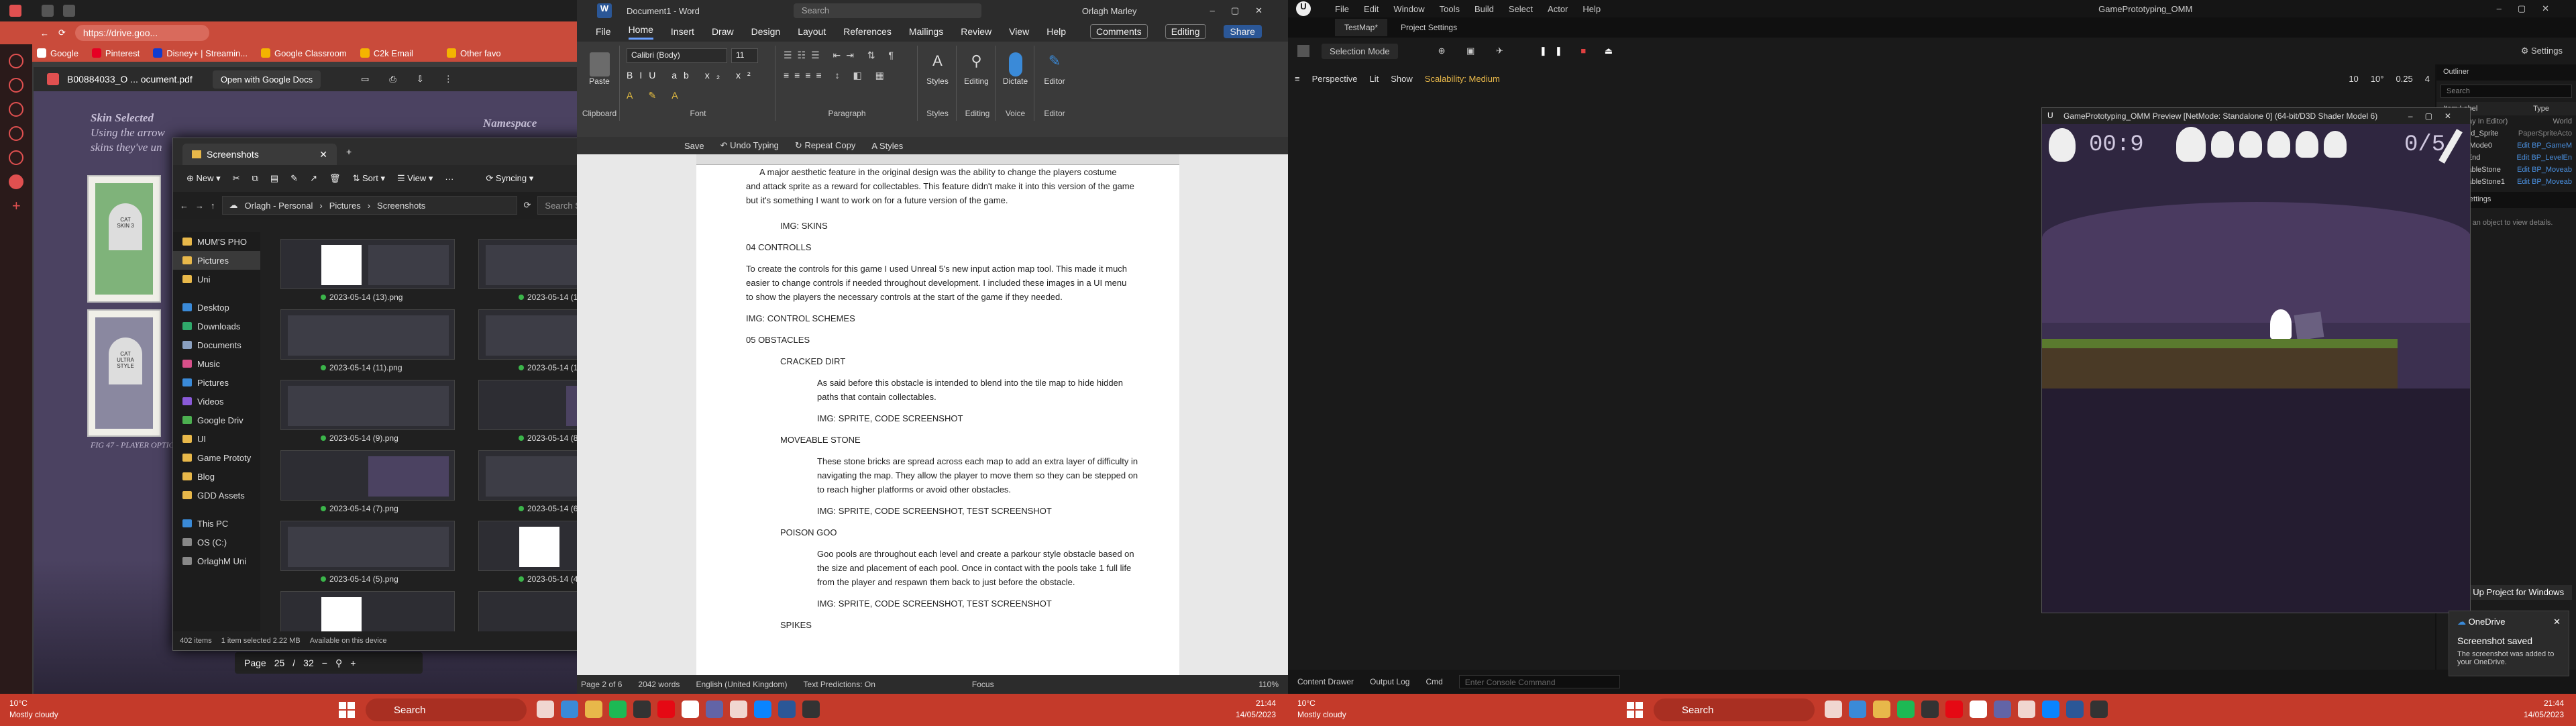  Describe the element at coordinates (420, 80) in the screenshot. I see `download-icon: ⇩` at that location.